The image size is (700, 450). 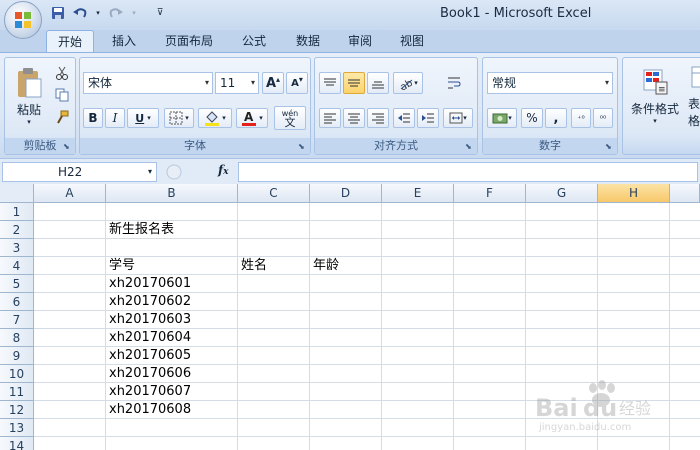 I want to click on cut-button, so click(x=62, y=73).